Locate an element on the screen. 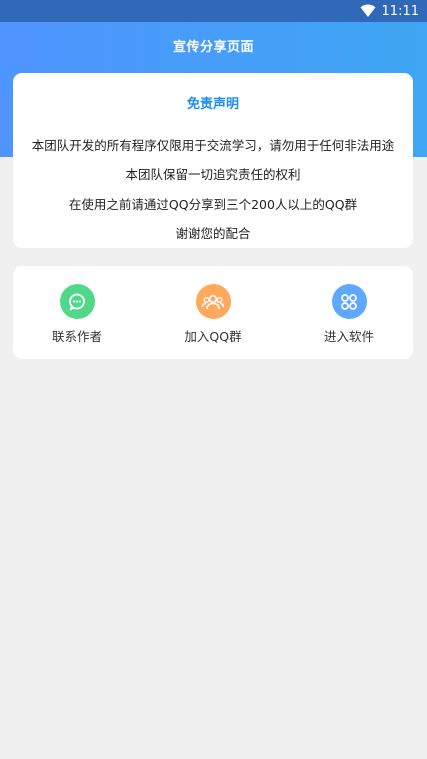 This screenshot has width=427, height=759. wifi-icon is located at coordinates (368, 10).